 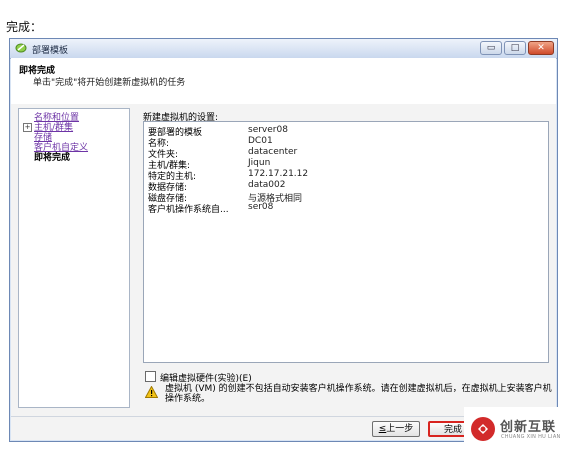 What do you see at coordinates (259, 163) in the screenshot?
I see `setting-value: Jiqun` at bounding box center [259, 163].